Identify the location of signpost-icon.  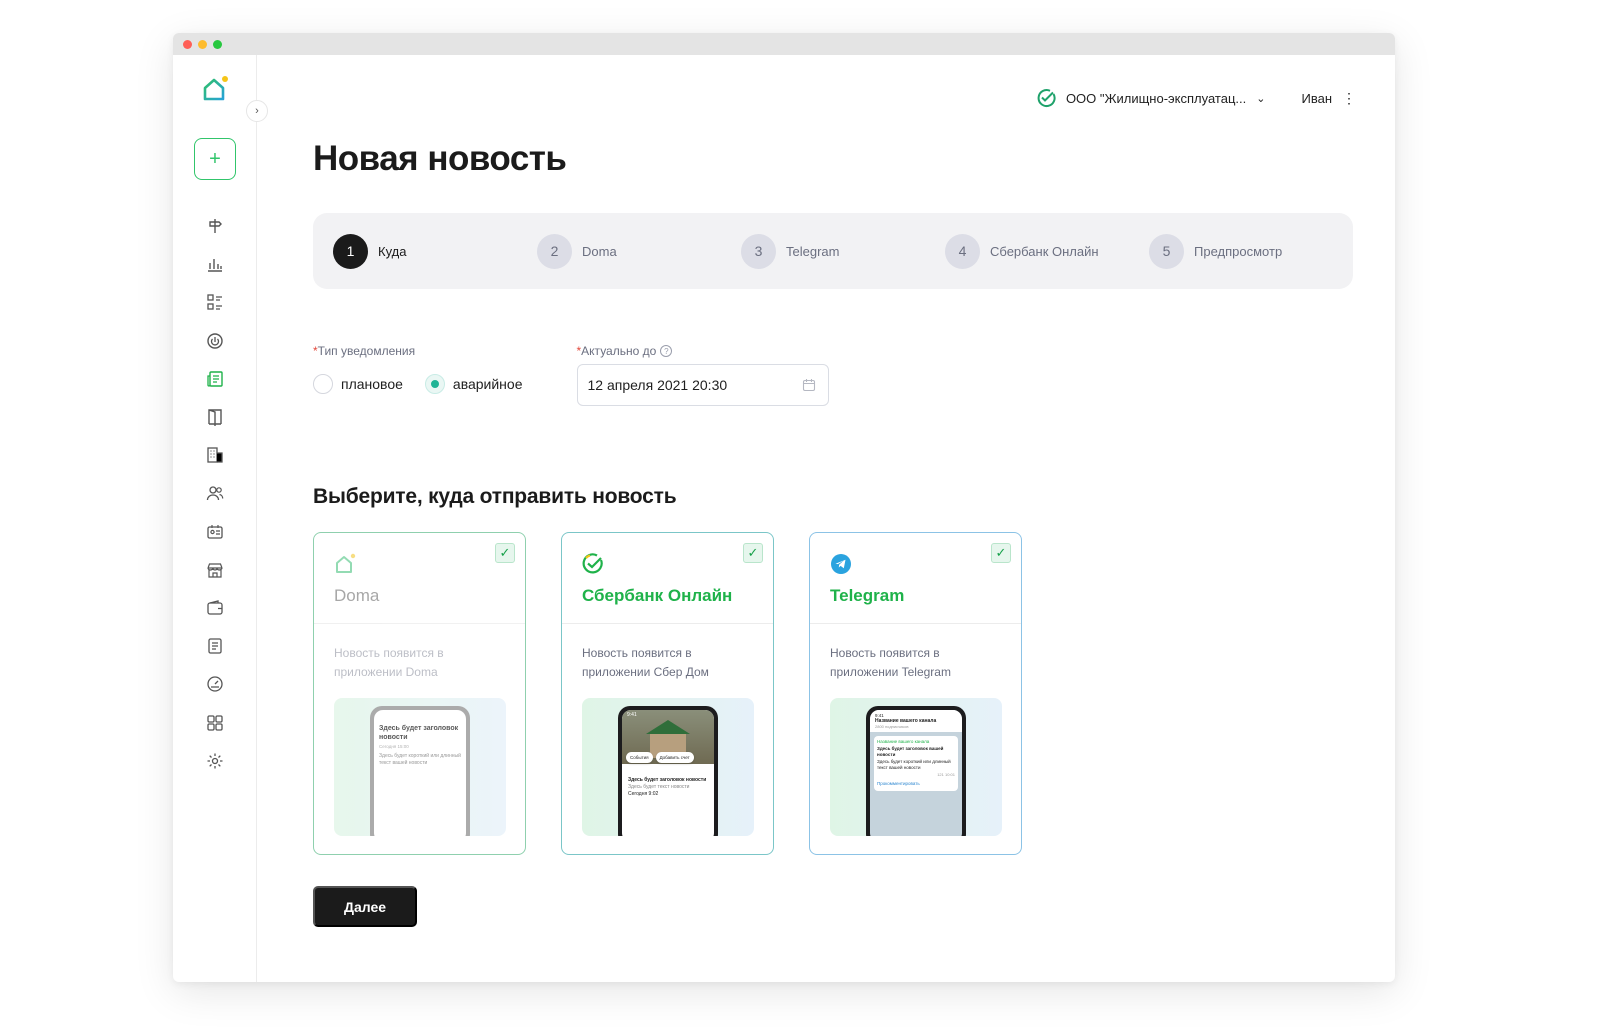
(215, 226).